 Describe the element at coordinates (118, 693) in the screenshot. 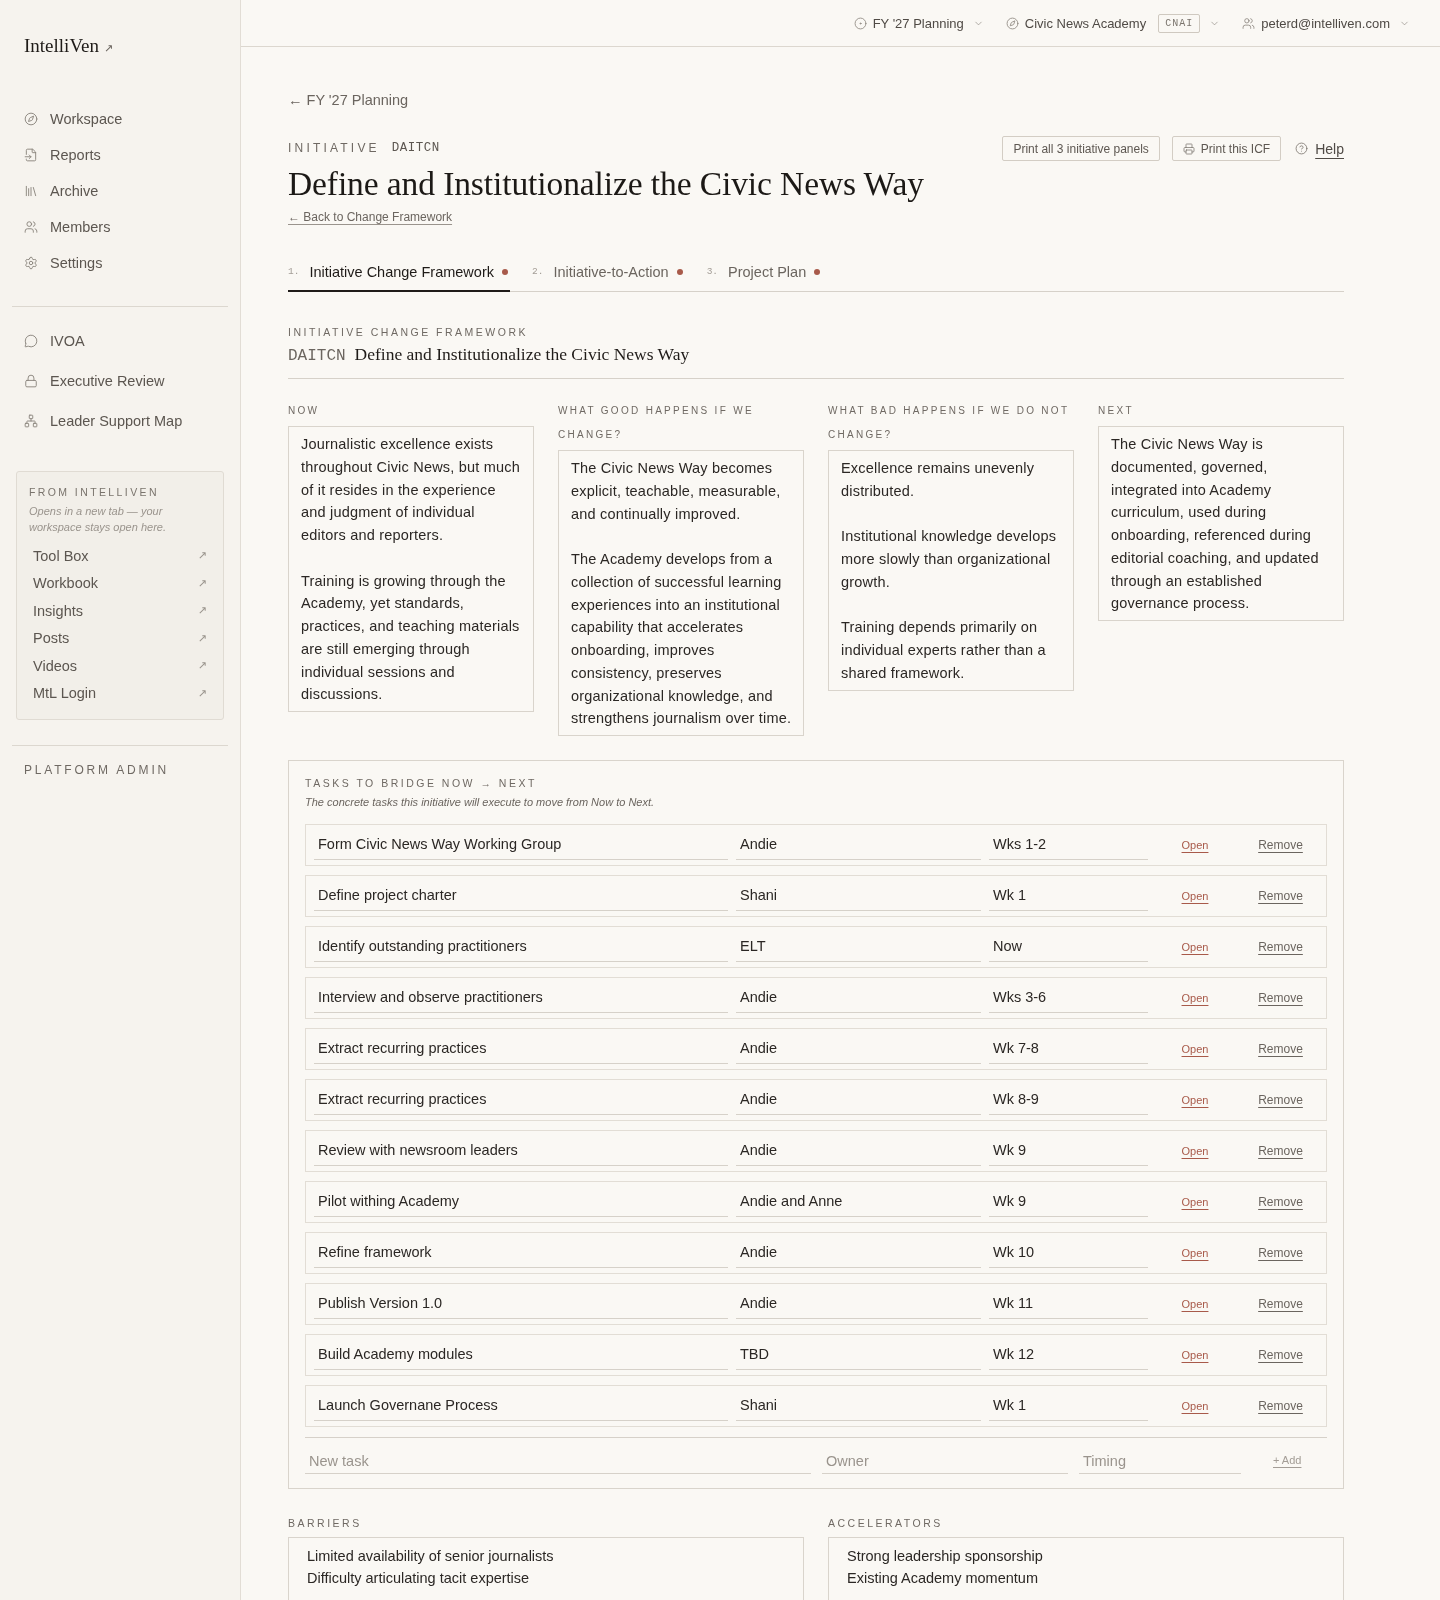

I see `external-link: MtL Login ↗` at that location.